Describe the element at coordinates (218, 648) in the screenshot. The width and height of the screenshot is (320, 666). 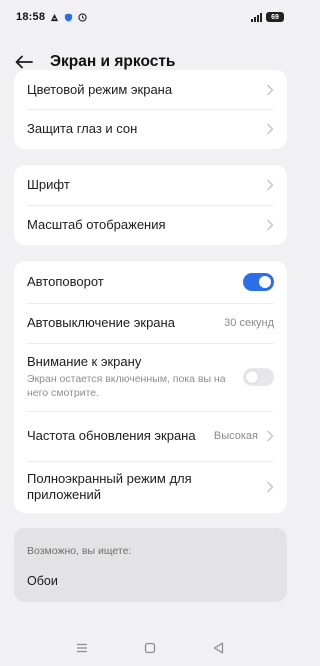
I see `back-icon` at that location.